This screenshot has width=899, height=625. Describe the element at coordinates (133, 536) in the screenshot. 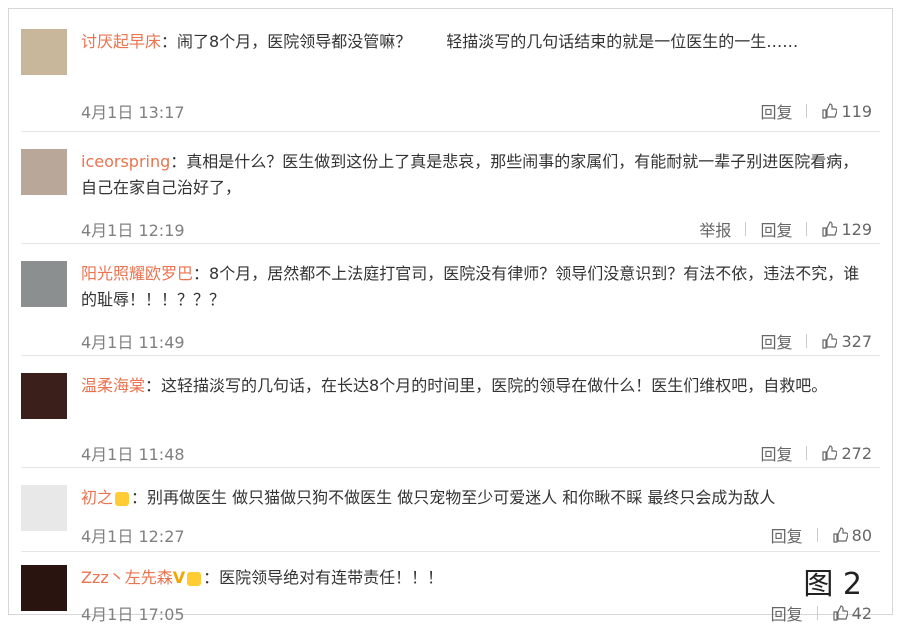

I see `timestamp: 4月1日 12:27` at that location.